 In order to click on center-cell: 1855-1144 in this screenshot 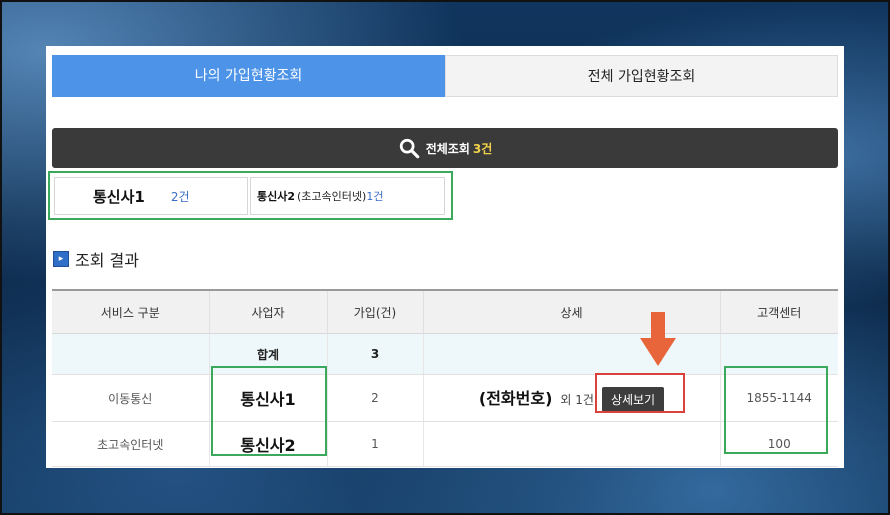, I will do `click(778, 398)`.